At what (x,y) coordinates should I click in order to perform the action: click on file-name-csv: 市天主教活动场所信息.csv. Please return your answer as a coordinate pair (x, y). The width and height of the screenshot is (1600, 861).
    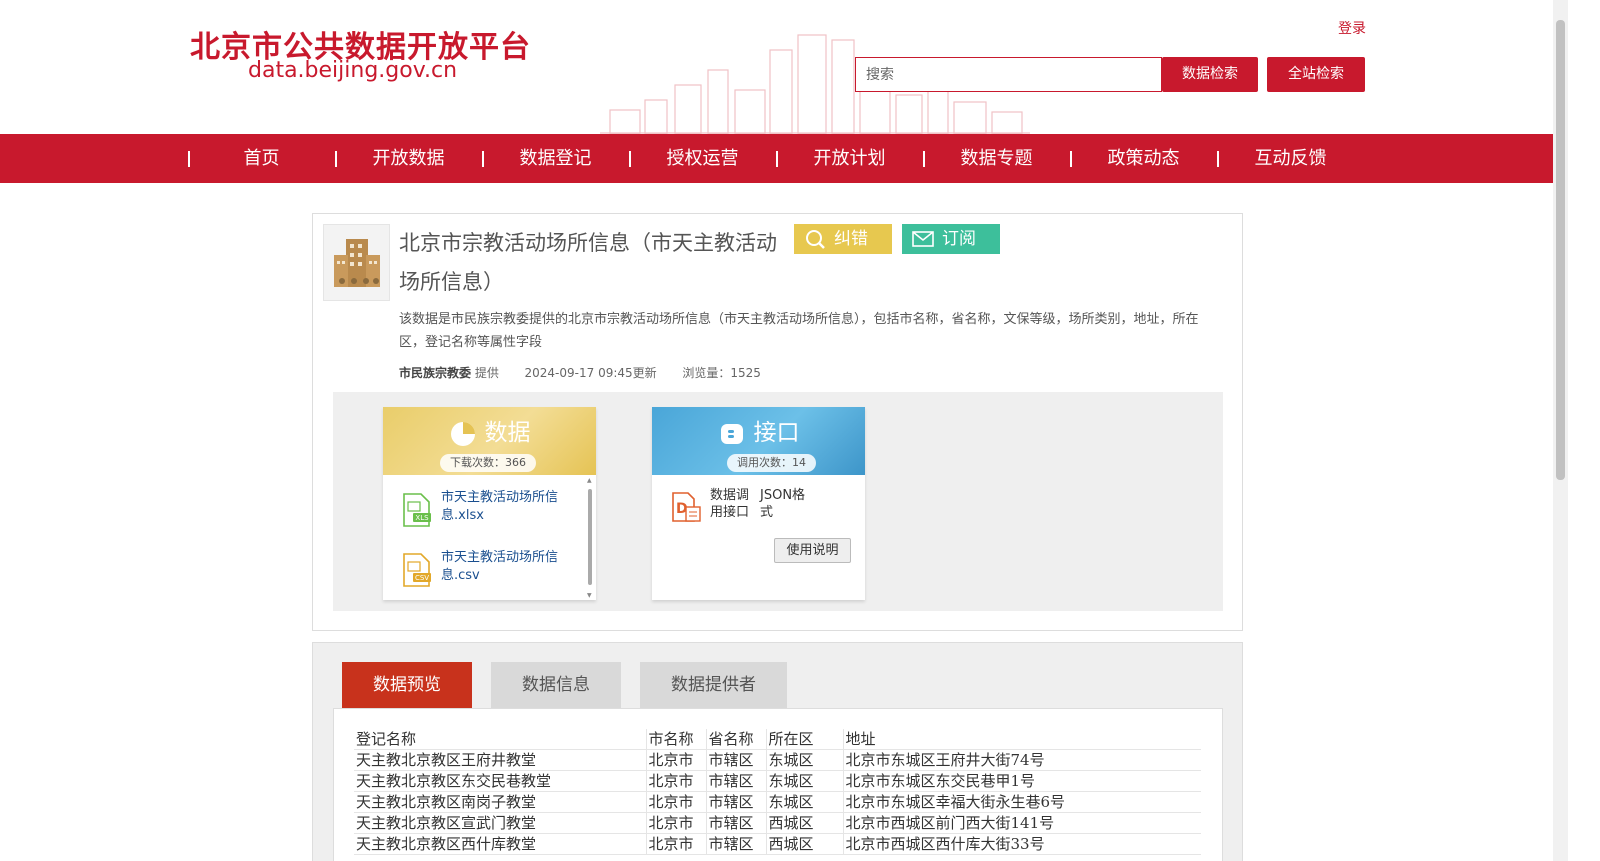
    Looking at the image, I should click on (501, 567).